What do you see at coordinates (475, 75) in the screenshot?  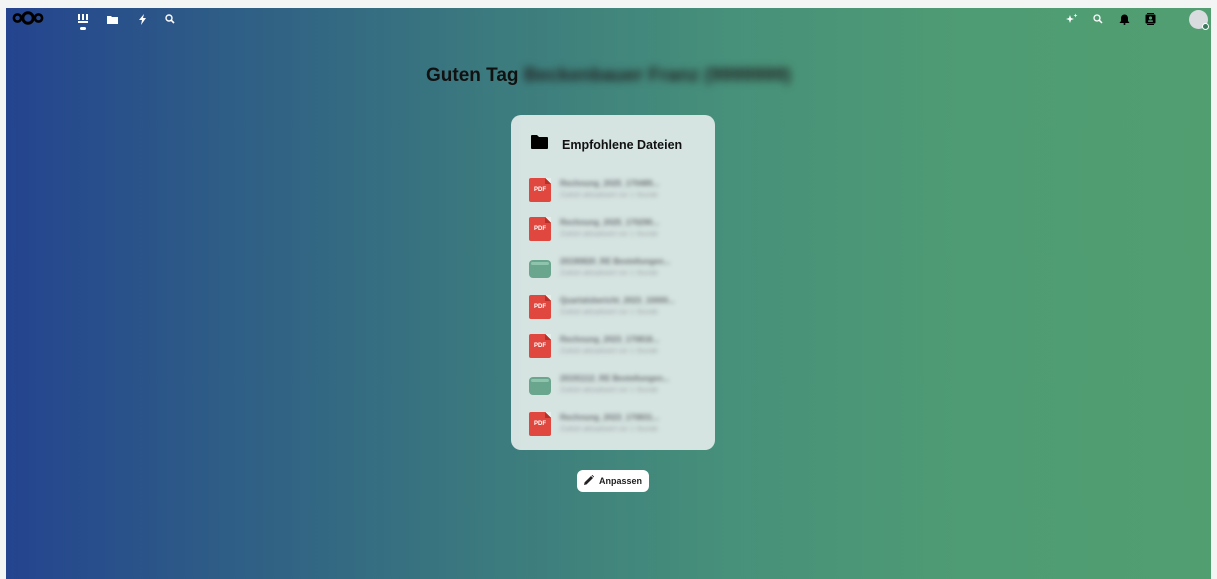 I see `greeting-prefix: Guten Tag` at bounding box center [475, 75].